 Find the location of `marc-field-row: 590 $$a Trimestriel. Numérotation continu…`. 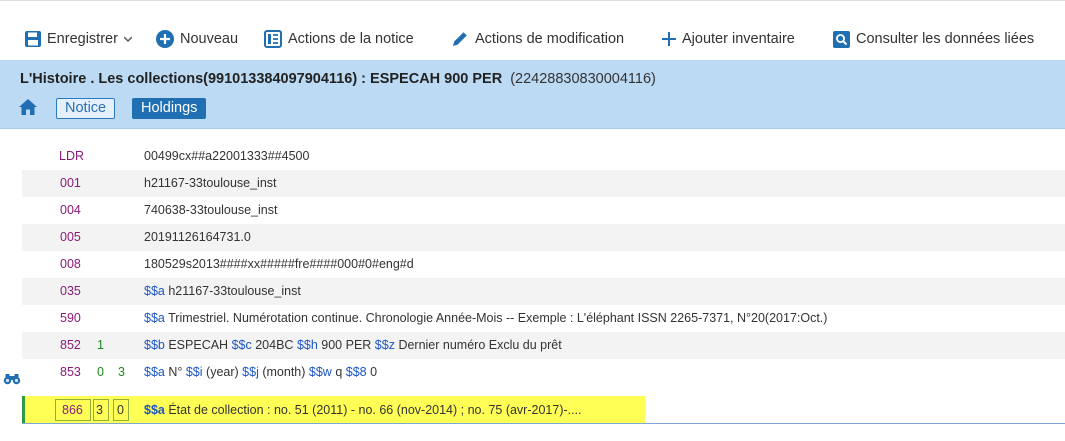

marc-field-row: 590 $$a Trimestriel. Numérotation continu… is located at coordinates (543, 318).